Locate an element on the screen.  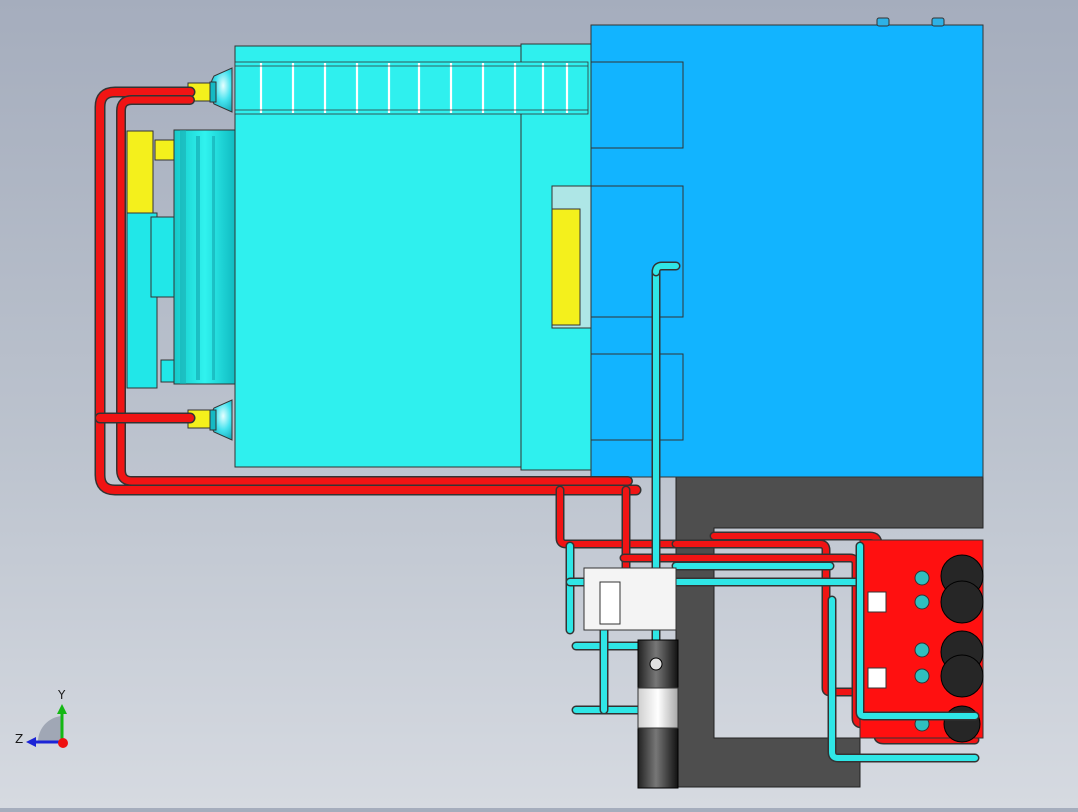
flange-assembly is located at coordinates (181, 259).